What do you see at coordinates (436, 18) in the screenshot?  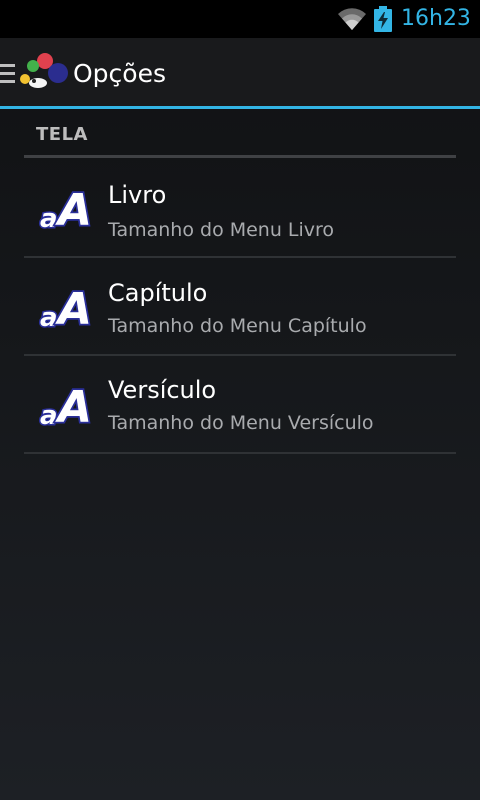 I see `status-time: 16h23` at bounding box center [436, 18].